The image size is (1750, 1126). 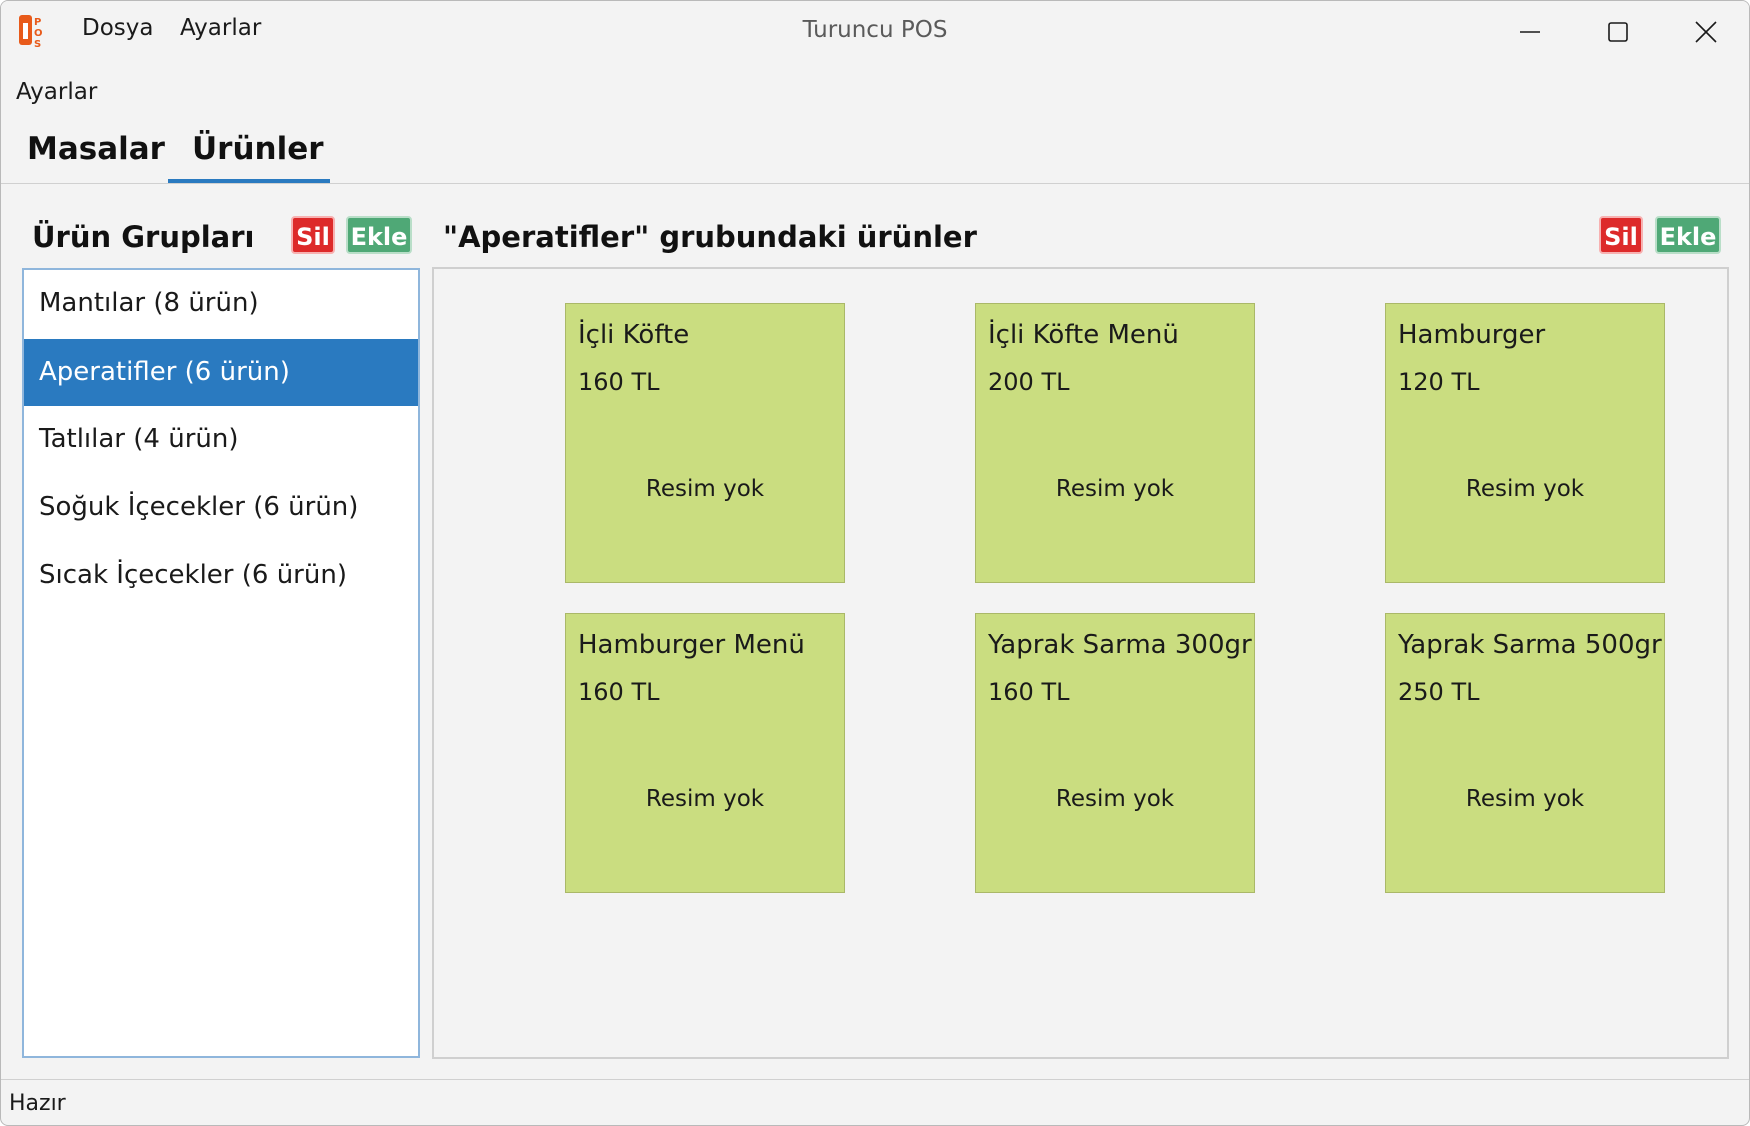 What do you see at coordinates (221, 372) in the screenshot?
I see `group-item-aperatifler: Aperatifler (6 ürün)` at bounding box center [221, 372].